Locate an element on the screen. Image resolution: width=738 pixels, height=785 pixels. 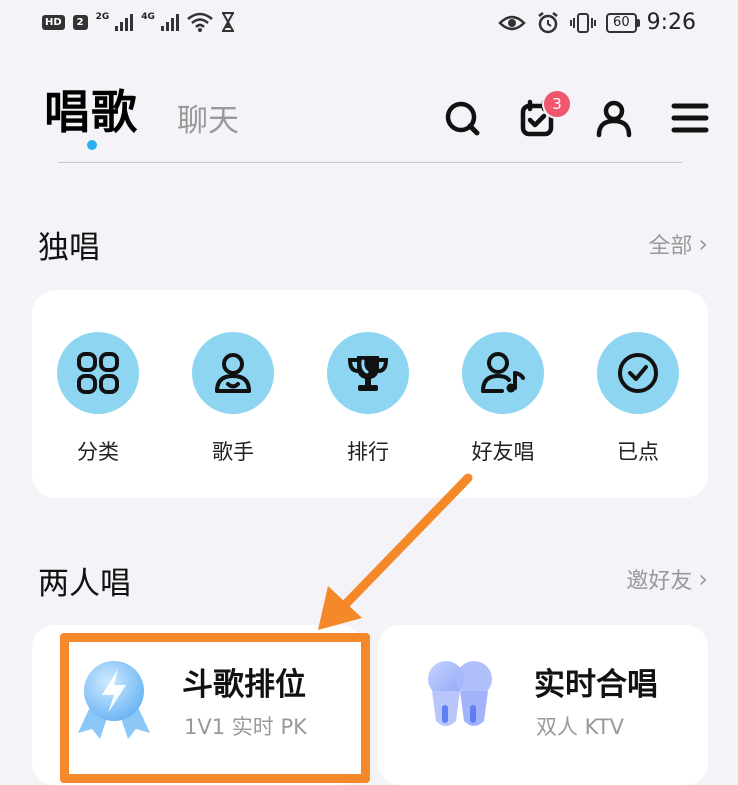
grid-icon-circle is located at coordinates (98, 373).